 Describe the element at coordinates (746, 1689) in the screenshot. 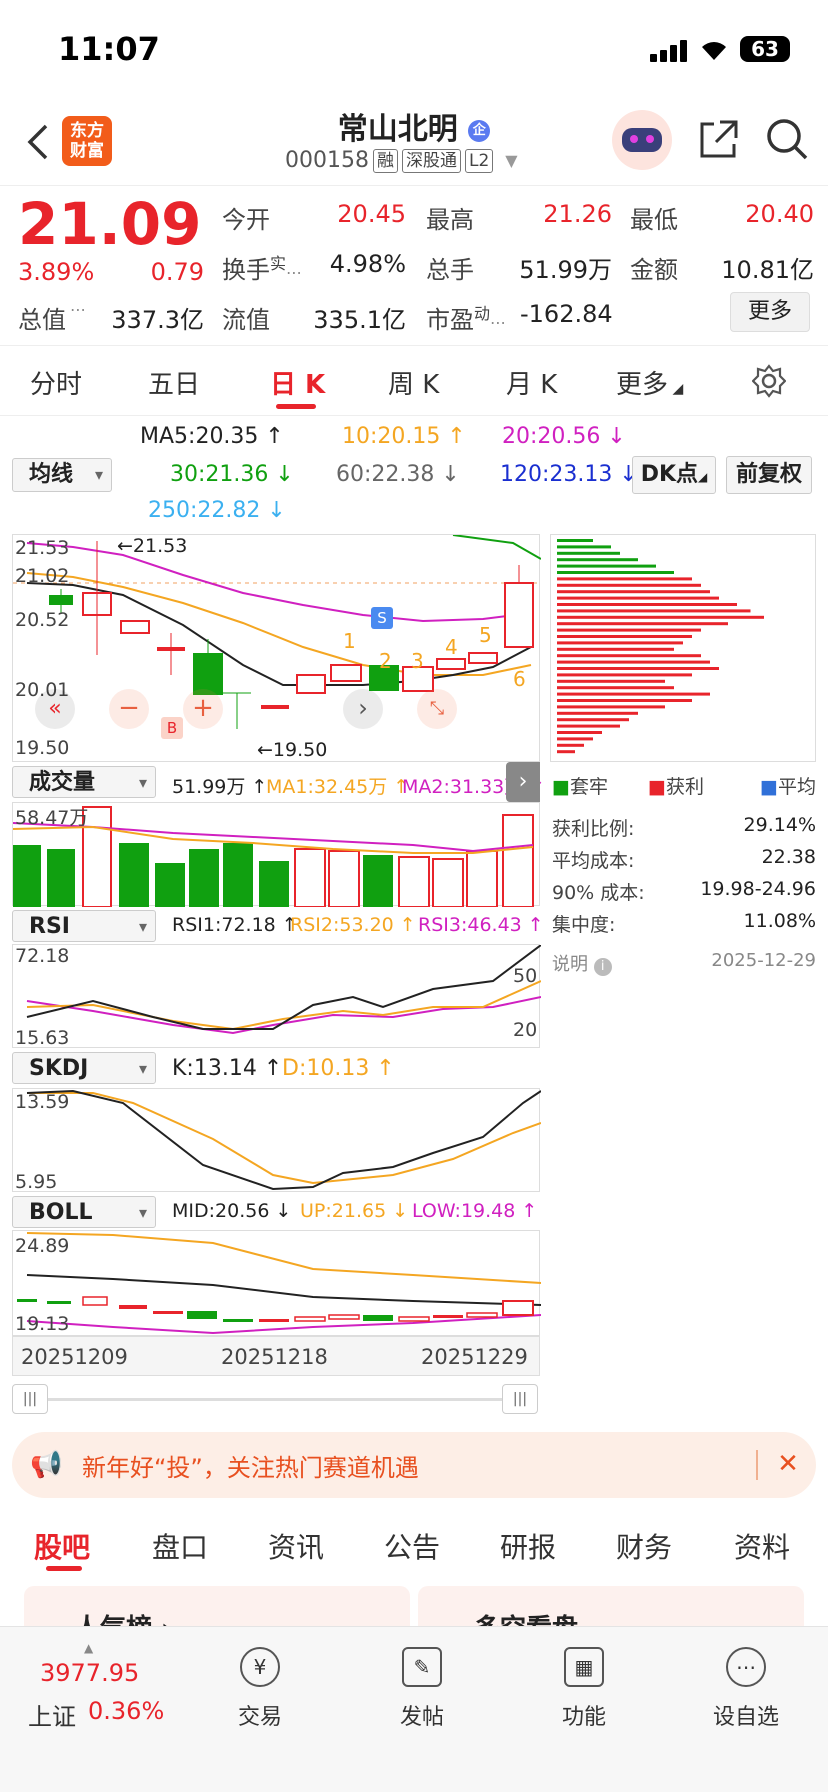

I see `add-watchlist-button: ⋯ 设自选` at that location.